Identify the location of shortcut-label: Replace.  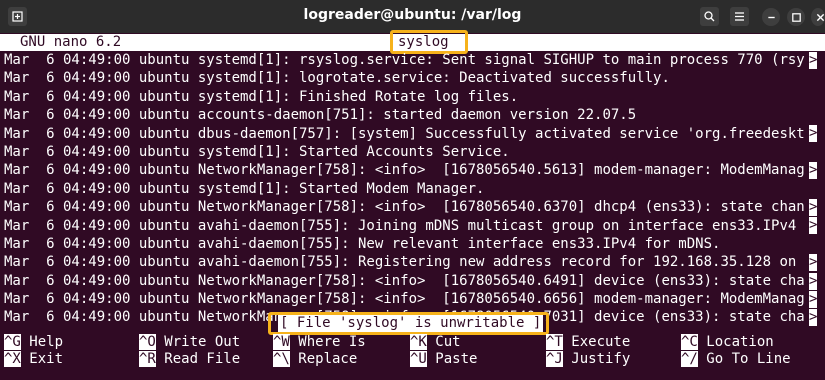
(323, 359).